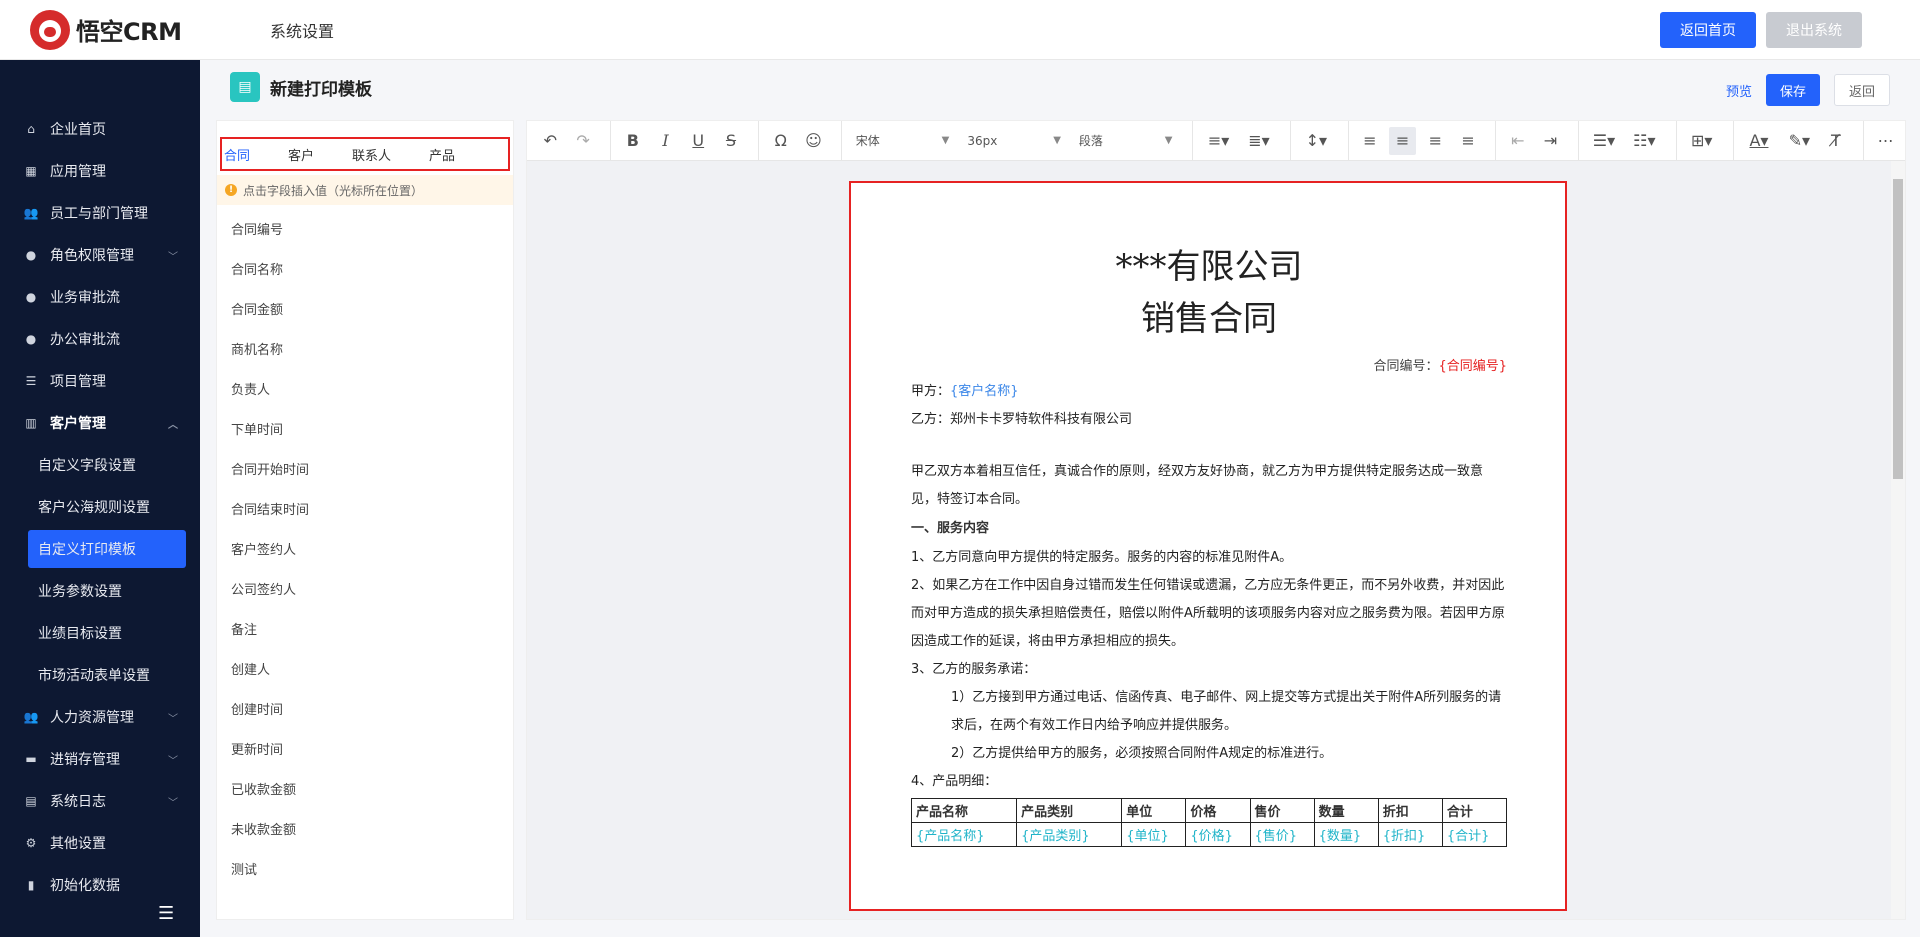 Image resolution: width=1920 pixels, height=937 pixels. Describe the element at coordinates (1369, 141) in the screenshot. I see `align-left-icon: ≡` at that location.